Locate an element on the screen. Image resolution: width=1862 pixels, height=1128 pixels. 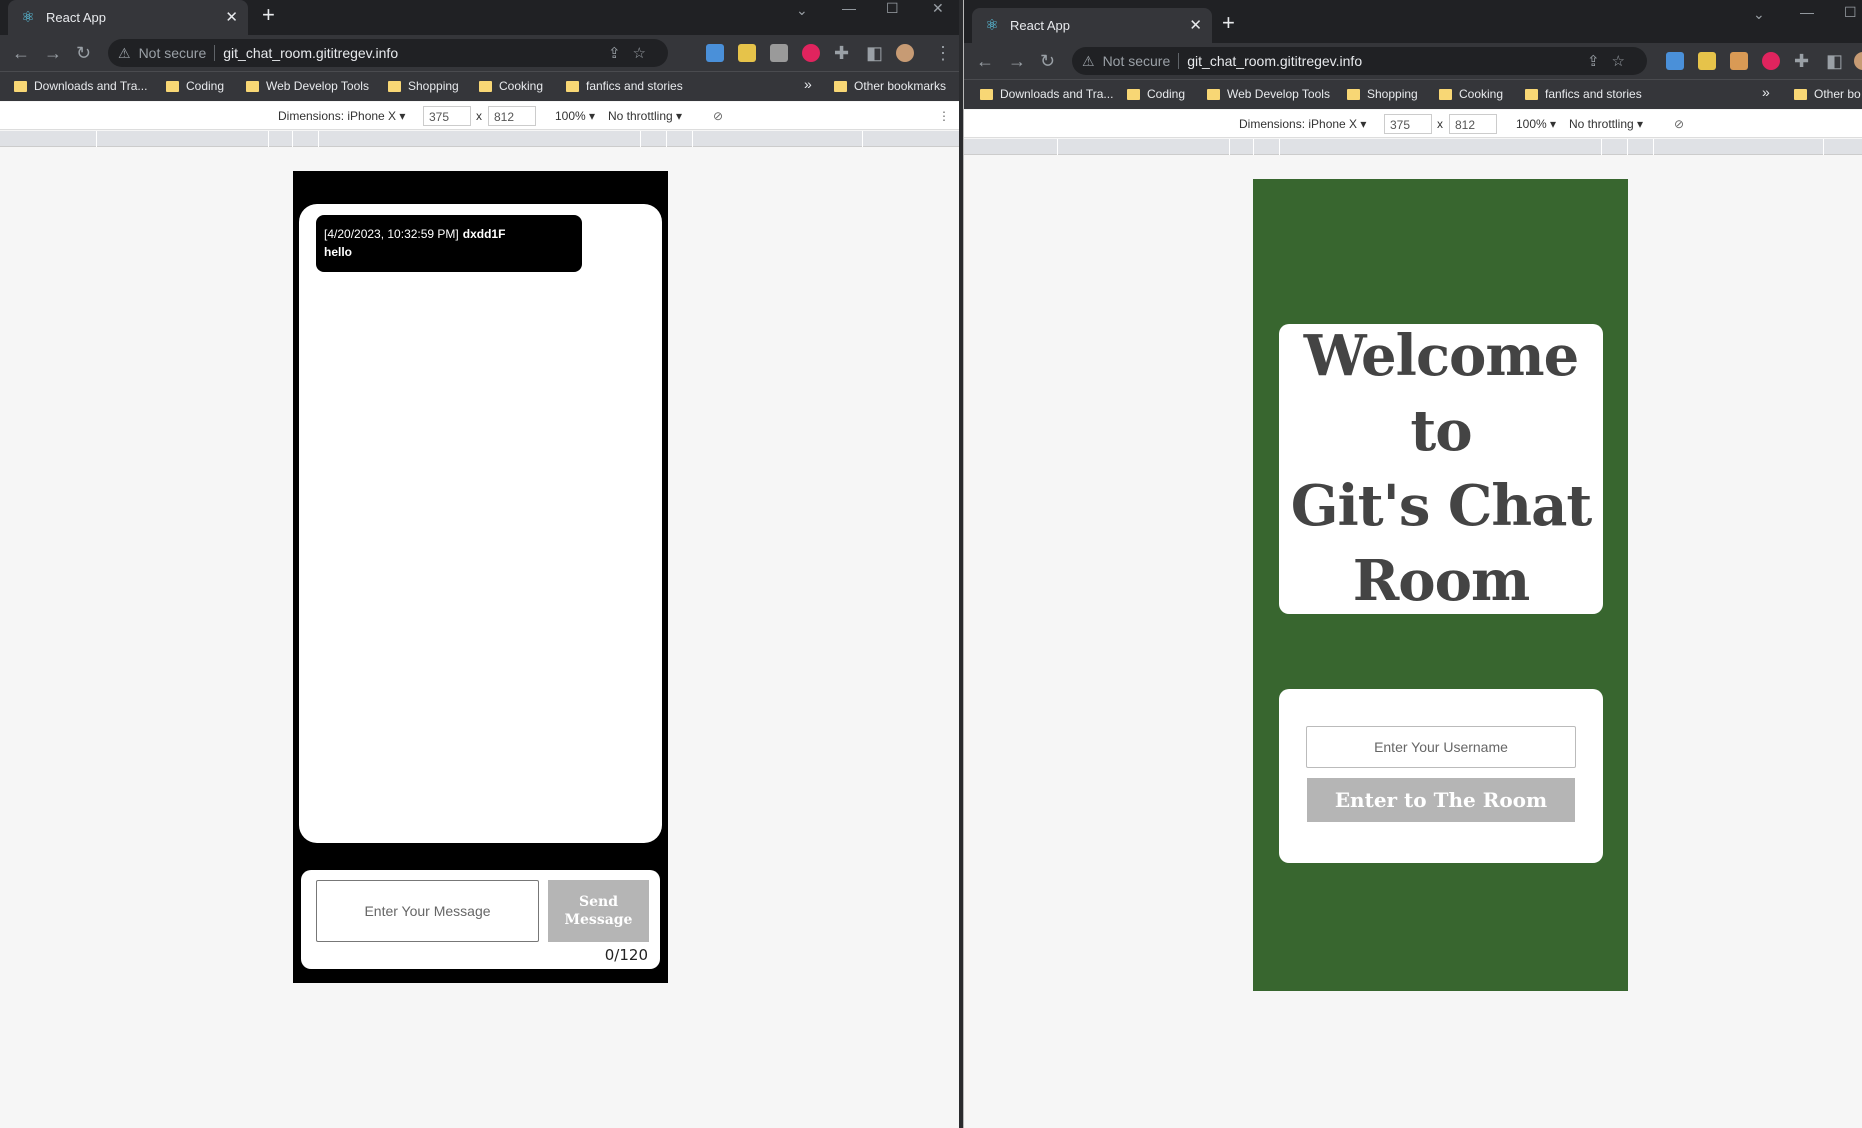
message-username: dxdd1F is located at coordinates (484, 234).